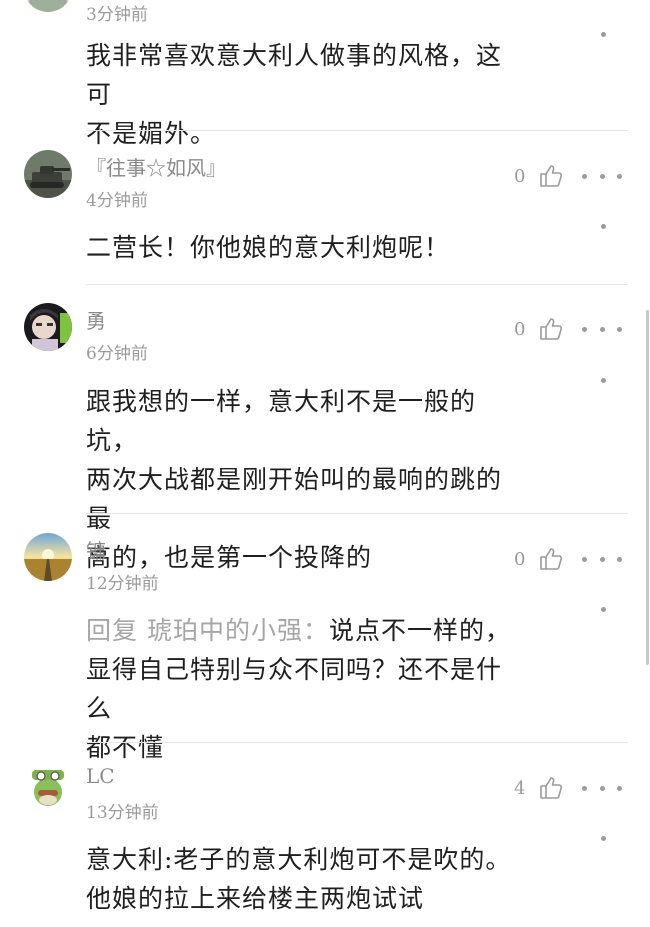 This screenshot has width=650, height=927. I want to click on sunset-road-avatar-icon, so click(48, 557).